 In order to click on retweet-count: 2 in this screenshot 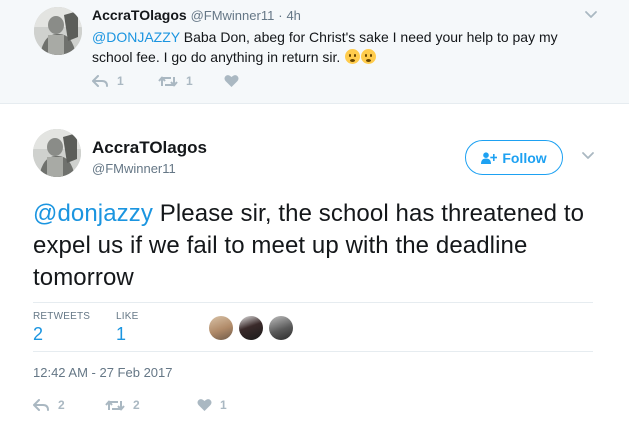, I will do `click(136, 405)`.